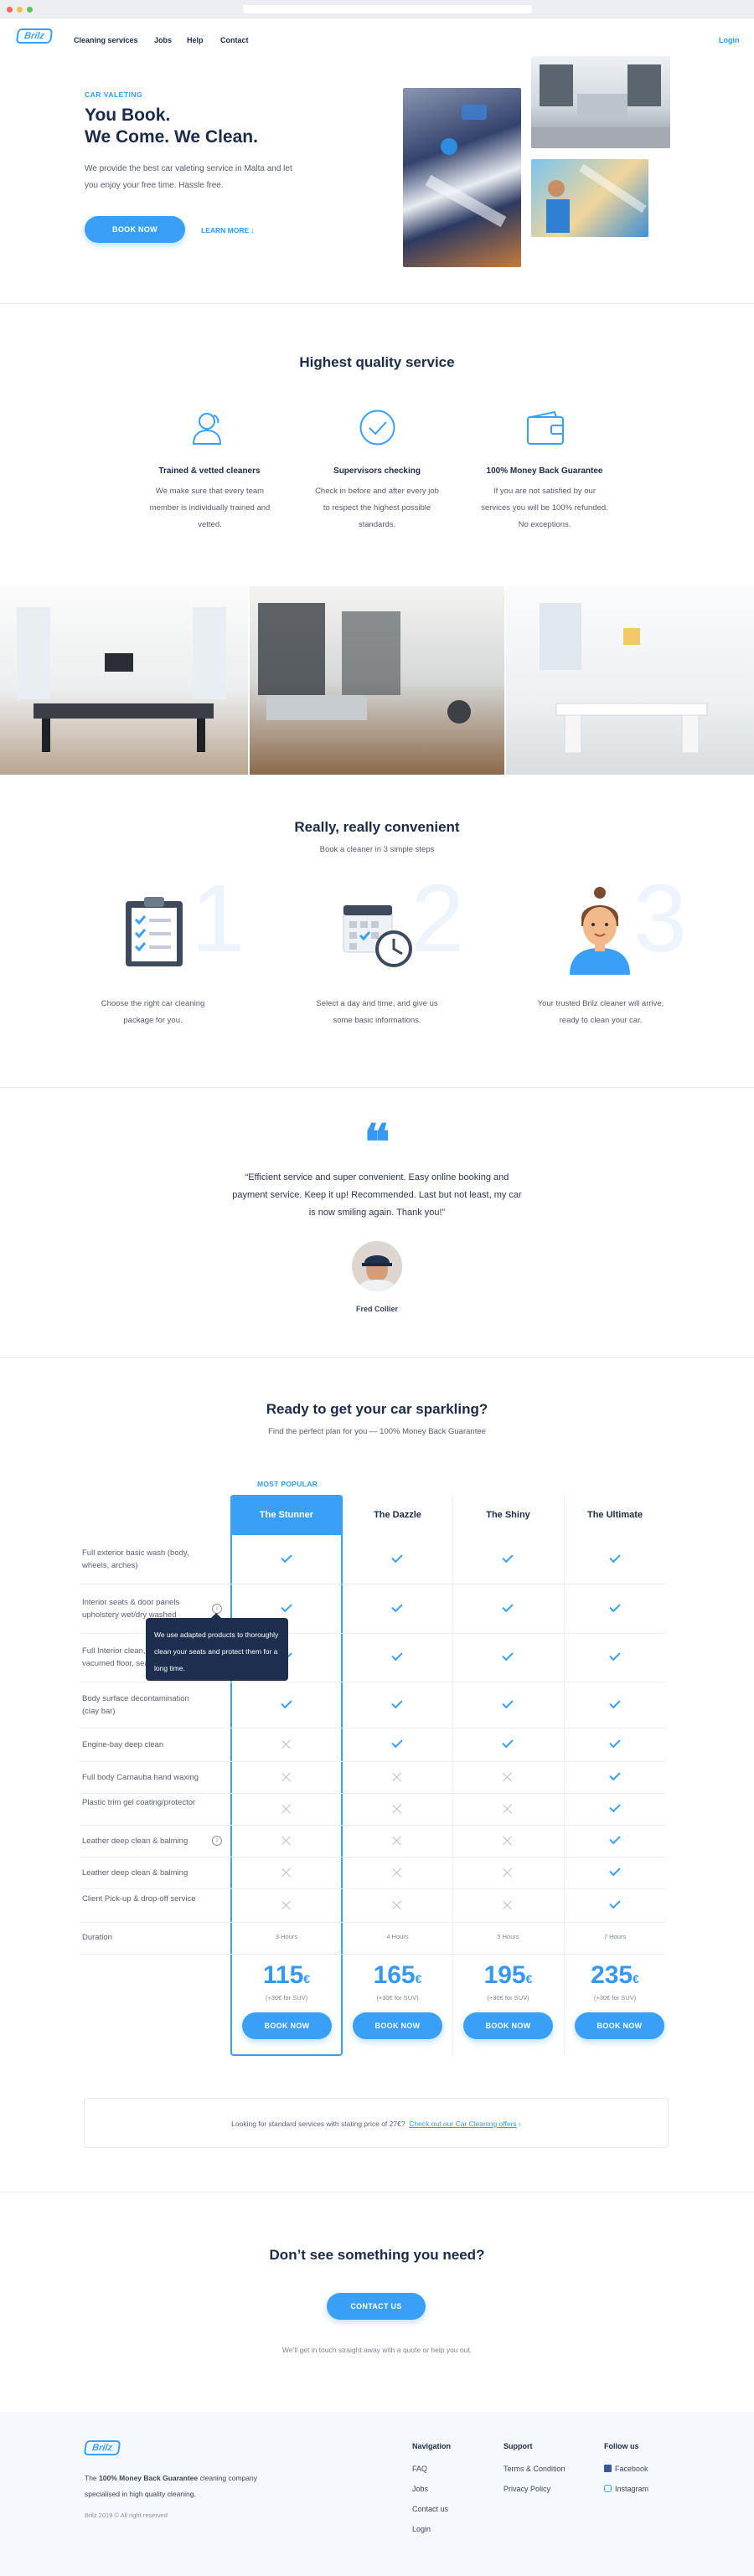  What do you see at coordinates (535, 2469) in the screenshot?
I see `footer-link-terms: Terms & Condition` at bounding box center [535, 2469].